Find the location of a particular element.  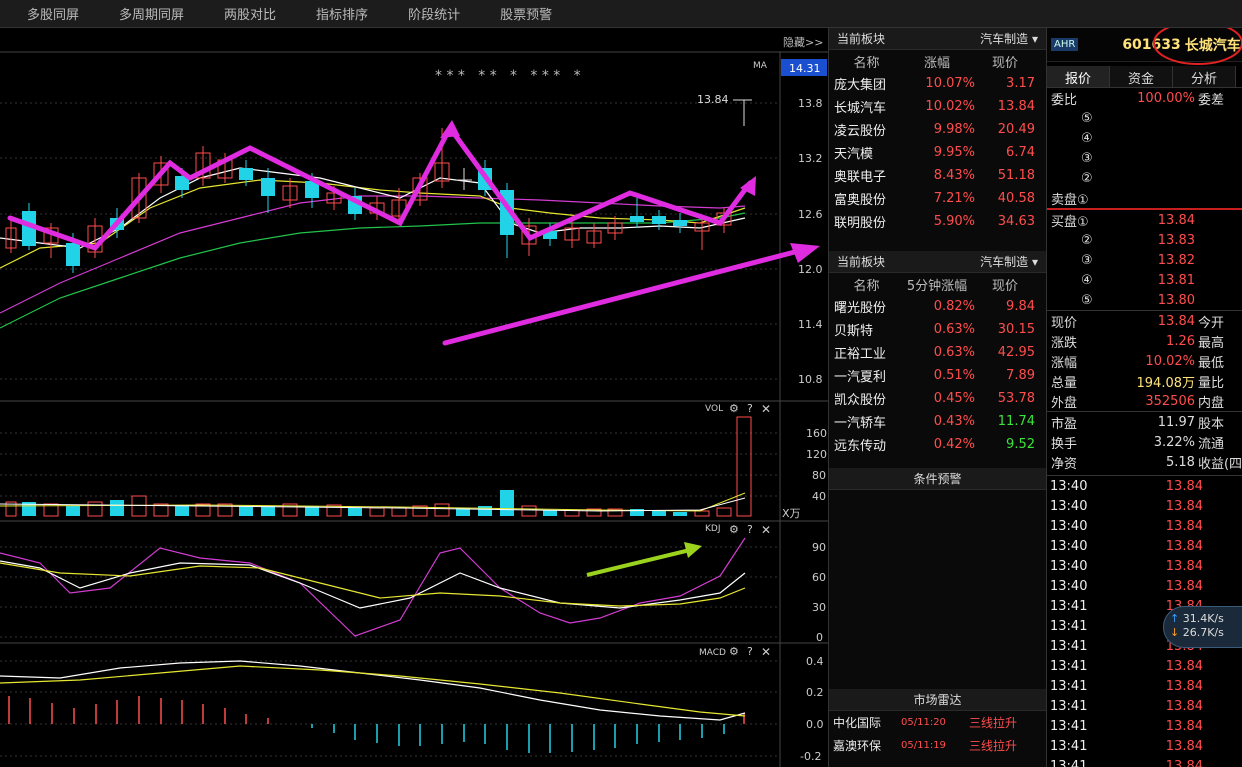

list-item: 长城汽车 10.02% 13.84 is located at coordinates (937, 106).